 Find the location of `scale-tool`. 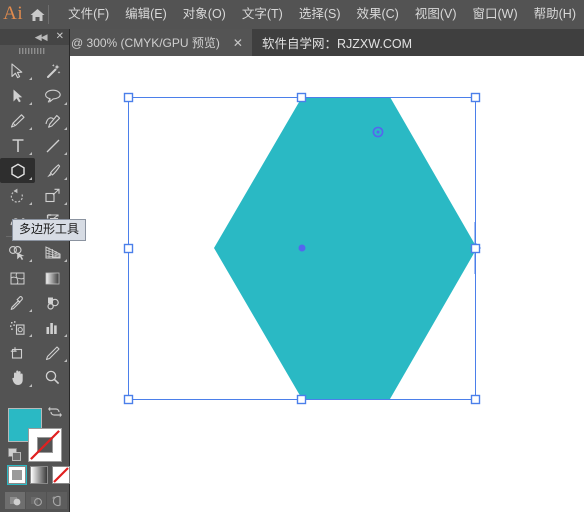

scale-tool is located at coordinates (52, 195).